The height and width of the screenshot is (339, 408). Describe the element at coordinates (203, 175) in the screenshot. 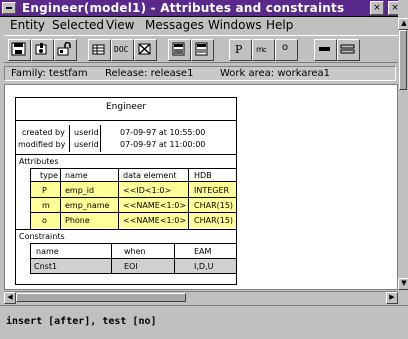

I see `attr-col-hdb: HDB` at that location.